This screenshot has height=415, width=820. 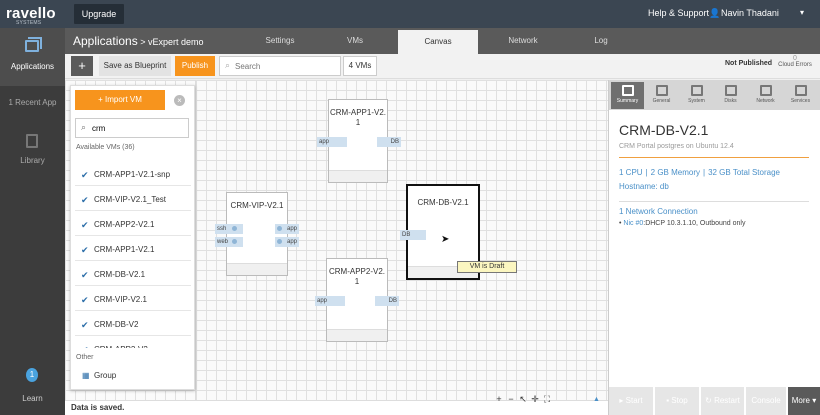 I want to click on save-as-blueprint-button: Save as Blueprint, so click(x=135, y=66).